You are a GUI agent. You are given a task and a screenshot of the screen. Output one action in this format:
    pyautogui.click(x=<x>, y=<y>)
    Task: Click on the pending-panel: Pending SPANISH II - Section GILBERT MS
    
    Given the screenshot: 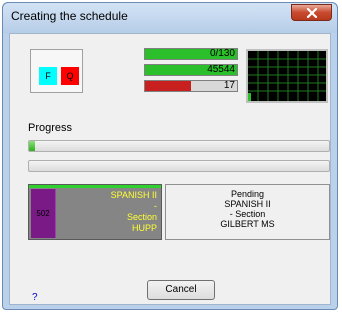 What is the action you would take?
    pyautogui.click(x=247, y=212)
    